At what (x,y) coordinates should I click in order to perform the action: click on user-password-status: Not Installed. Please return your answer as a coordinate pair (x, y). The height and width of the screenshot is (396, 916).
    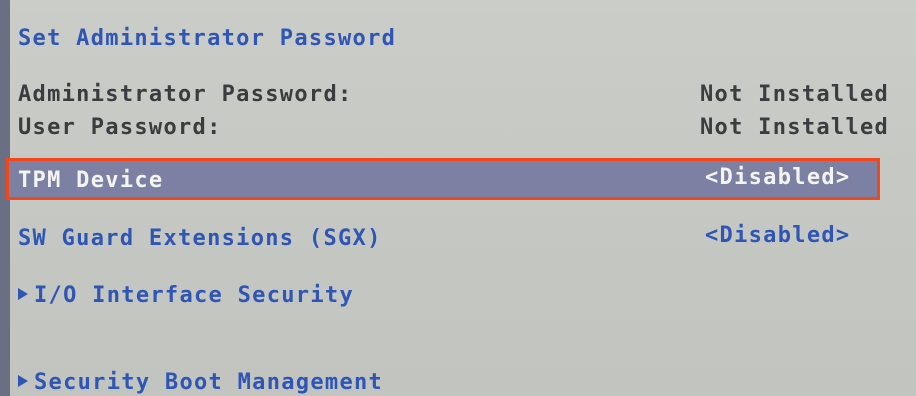
    Looking at the image, I should click on (795, 127).